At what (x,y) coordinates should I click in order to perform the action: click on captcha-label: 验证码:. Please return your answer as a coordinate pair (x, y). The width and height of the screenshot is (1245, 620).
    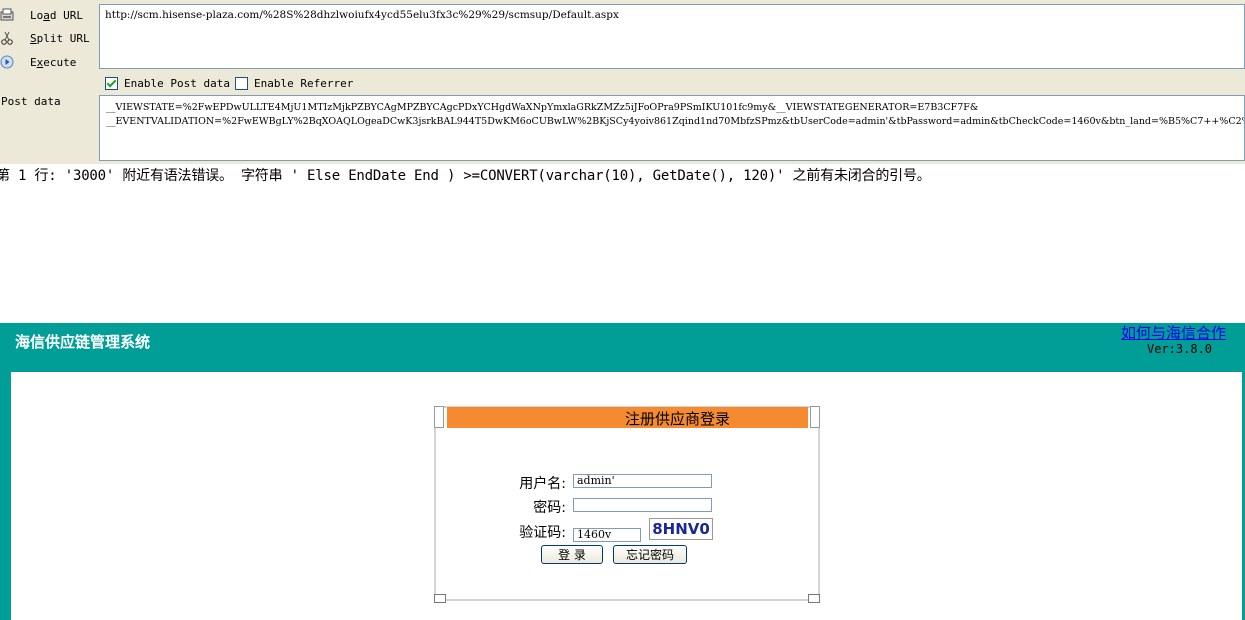
    Looking at the image, I should click on (542, 533).